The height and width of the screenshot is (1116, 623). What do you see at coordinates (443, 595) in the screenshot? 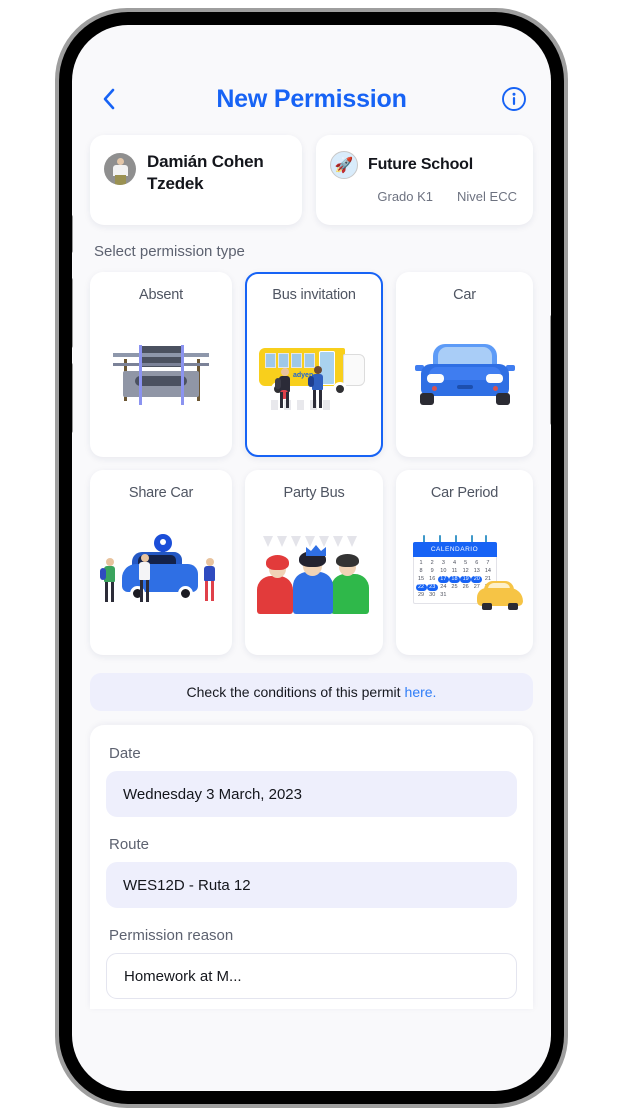
I see `calendar-day: 31` at bounding box center [443, 595].